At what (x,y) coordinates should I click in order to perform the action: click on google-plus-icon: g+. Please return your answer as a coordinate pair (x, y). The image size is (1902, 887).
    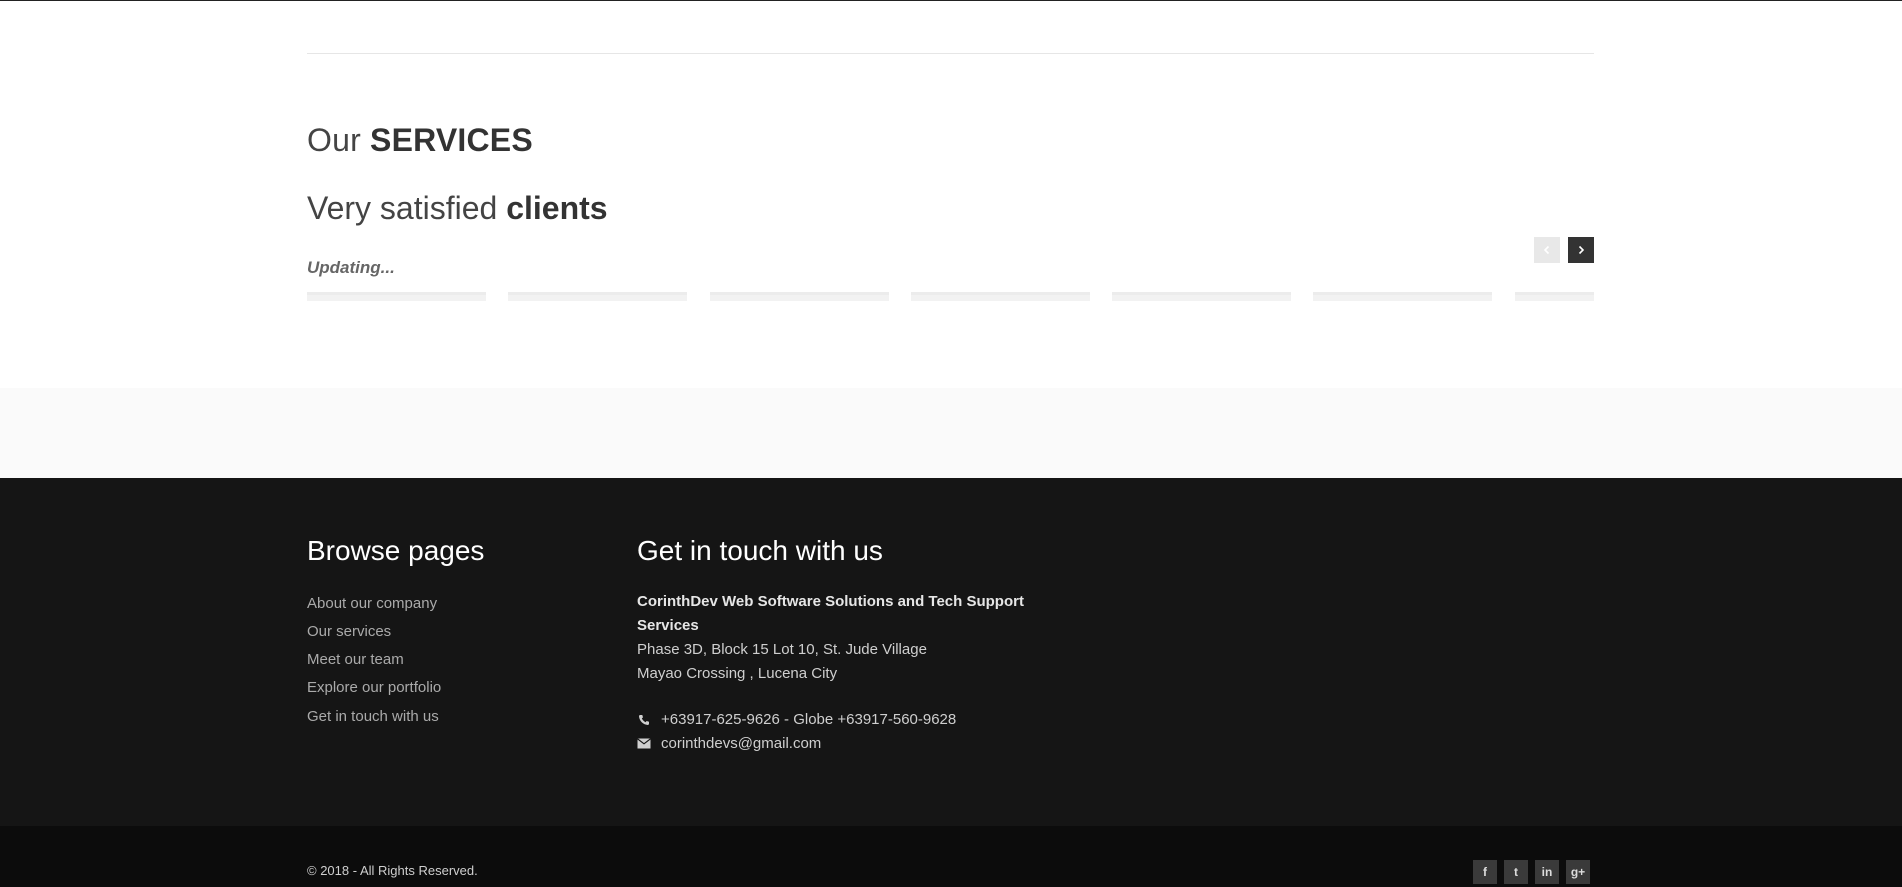
    Looking at the image, I should click on (1578, 872).